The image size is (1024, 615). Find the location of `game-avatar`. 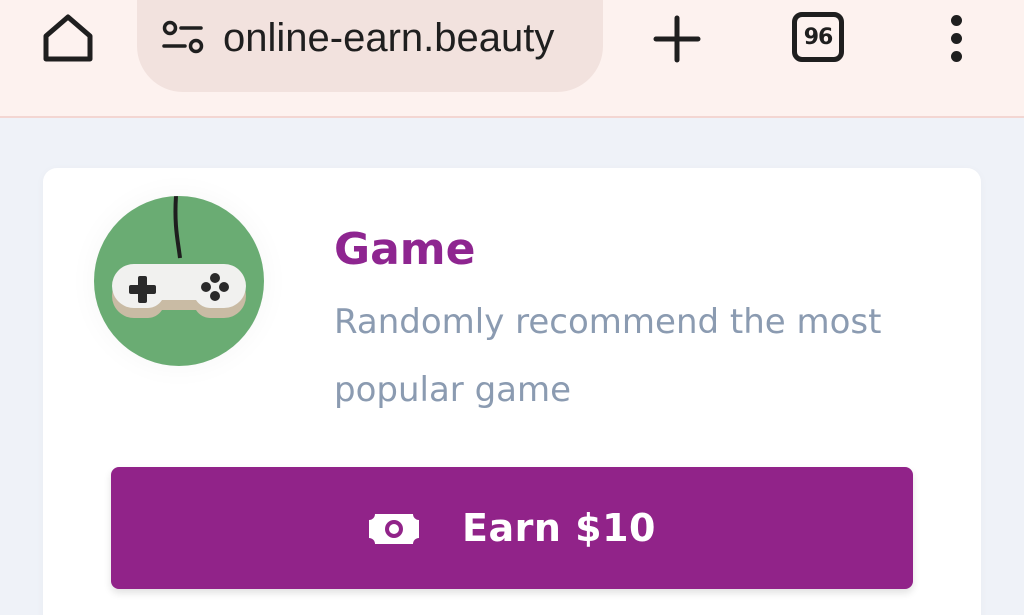

game-avatar is located at coordinates (179, 281).